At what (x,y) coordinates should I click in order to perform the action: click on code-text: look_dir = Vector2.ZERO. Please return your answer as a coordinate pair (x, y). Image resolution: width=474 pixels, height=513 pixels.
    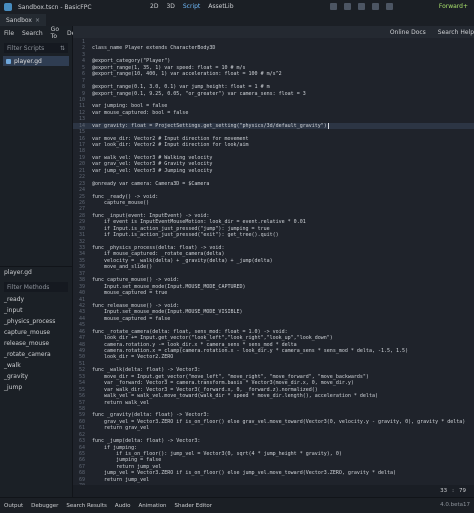
    Looking at the image, I should click on (133, 357).